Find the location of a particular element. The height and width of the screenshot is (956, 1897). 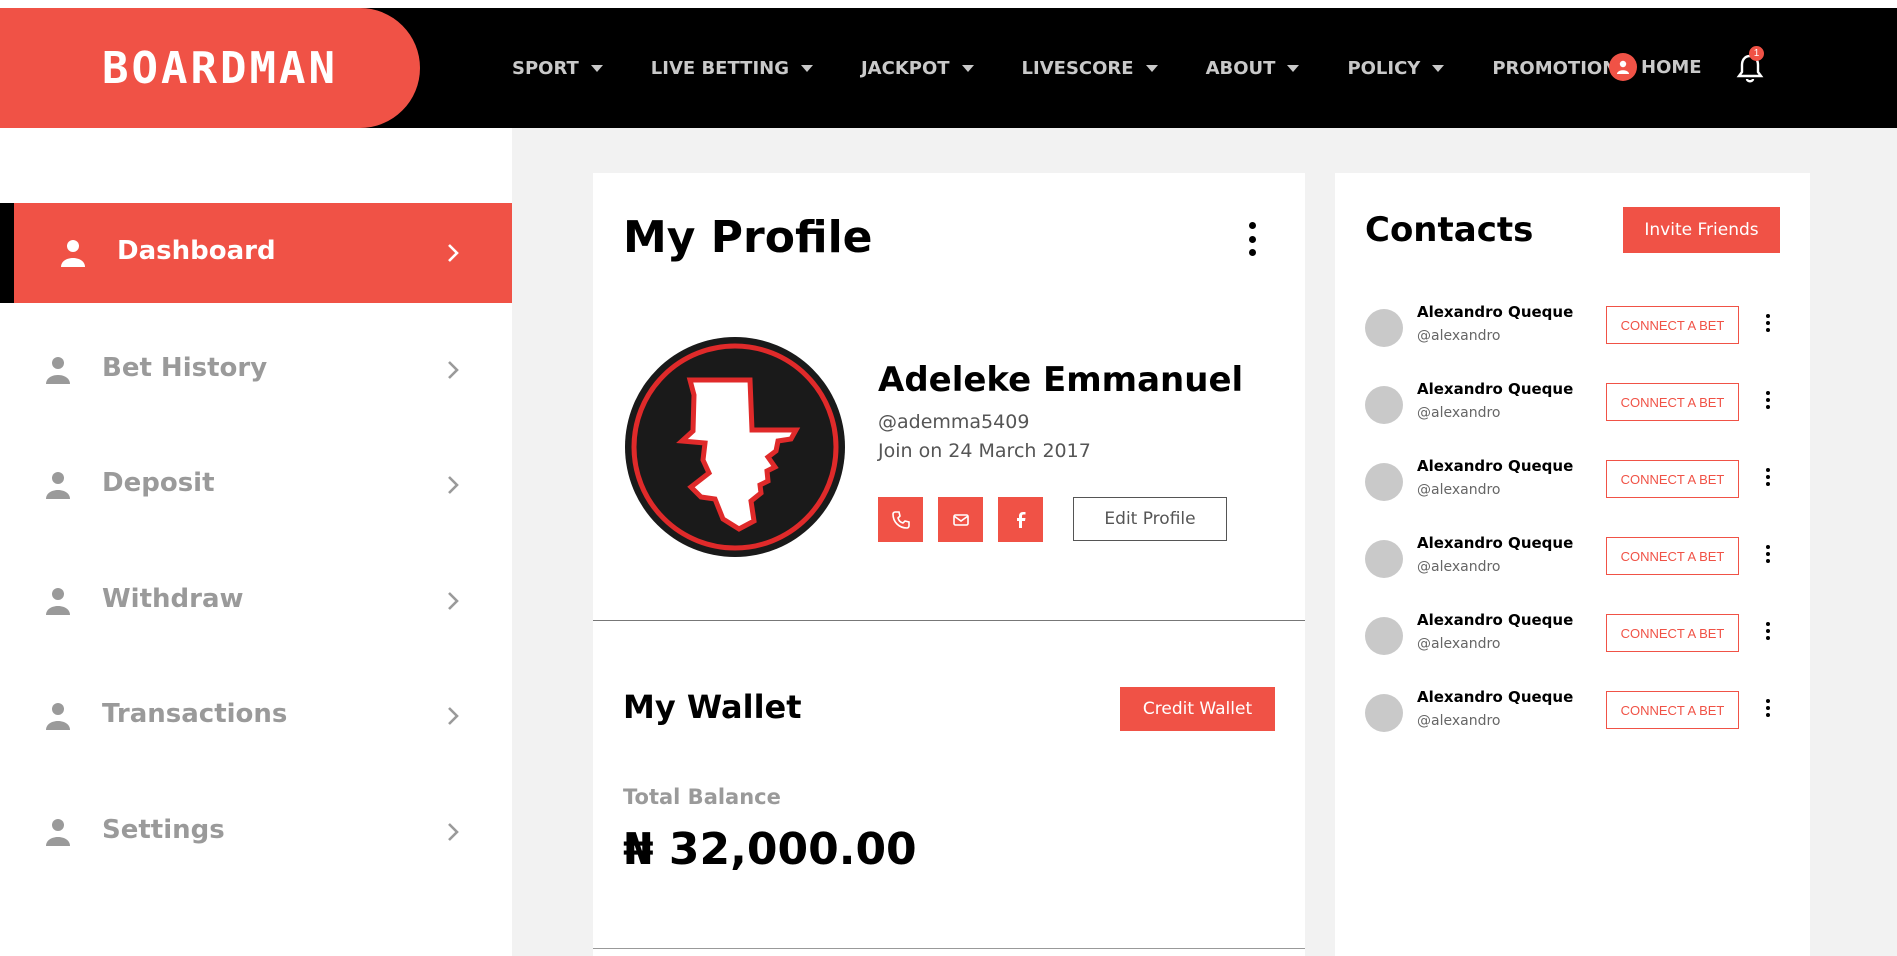

nav-item-policy: POLICY is located at coordinates (1396, 68).